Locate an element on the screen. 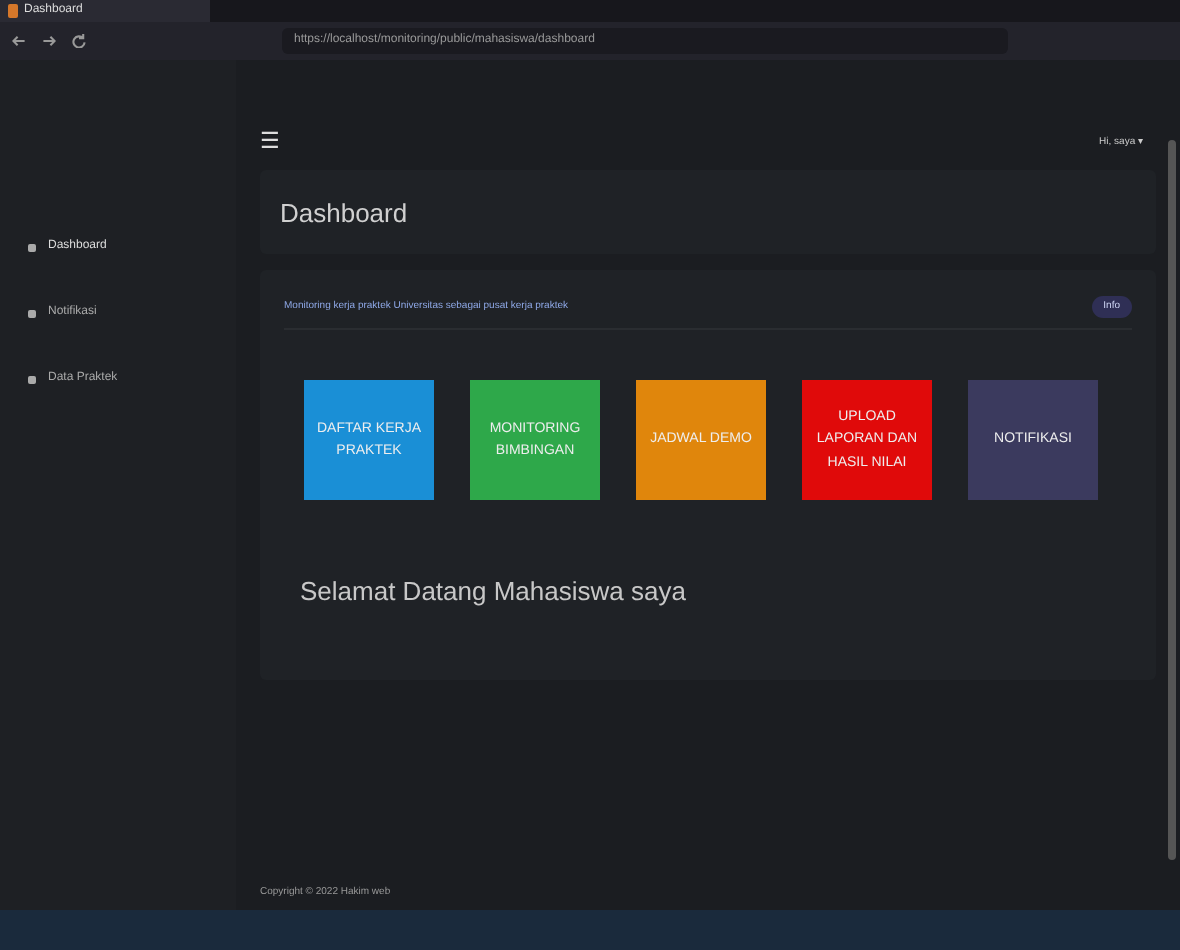 This screenshot has width=1180, height=950. welcome-heading: Selamat Datang Mahasiswa saya is located at coordinates (493, 592).